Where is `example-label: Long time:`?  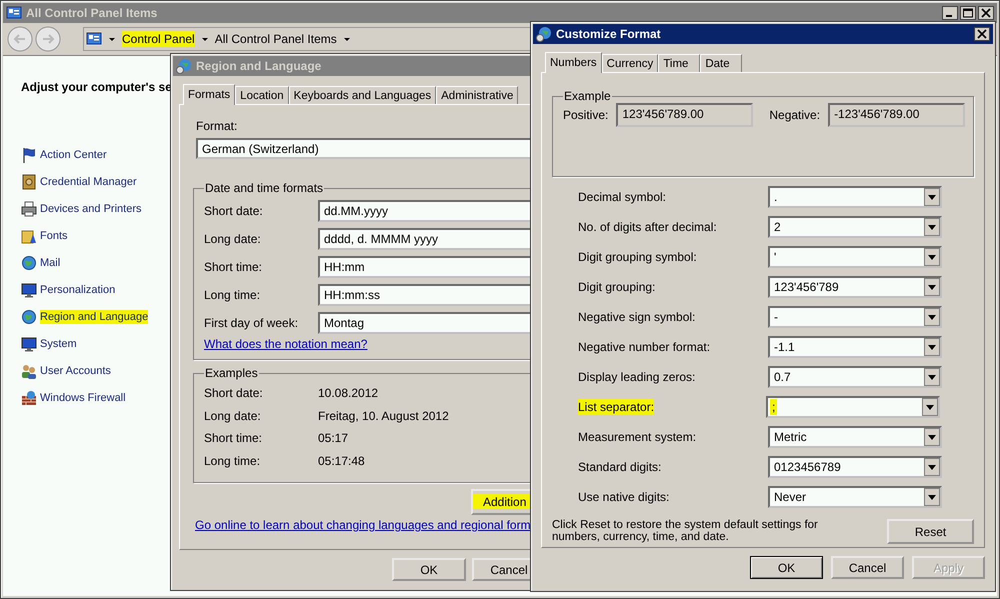 example-label: Long time: is located at coordinates (233, 461).